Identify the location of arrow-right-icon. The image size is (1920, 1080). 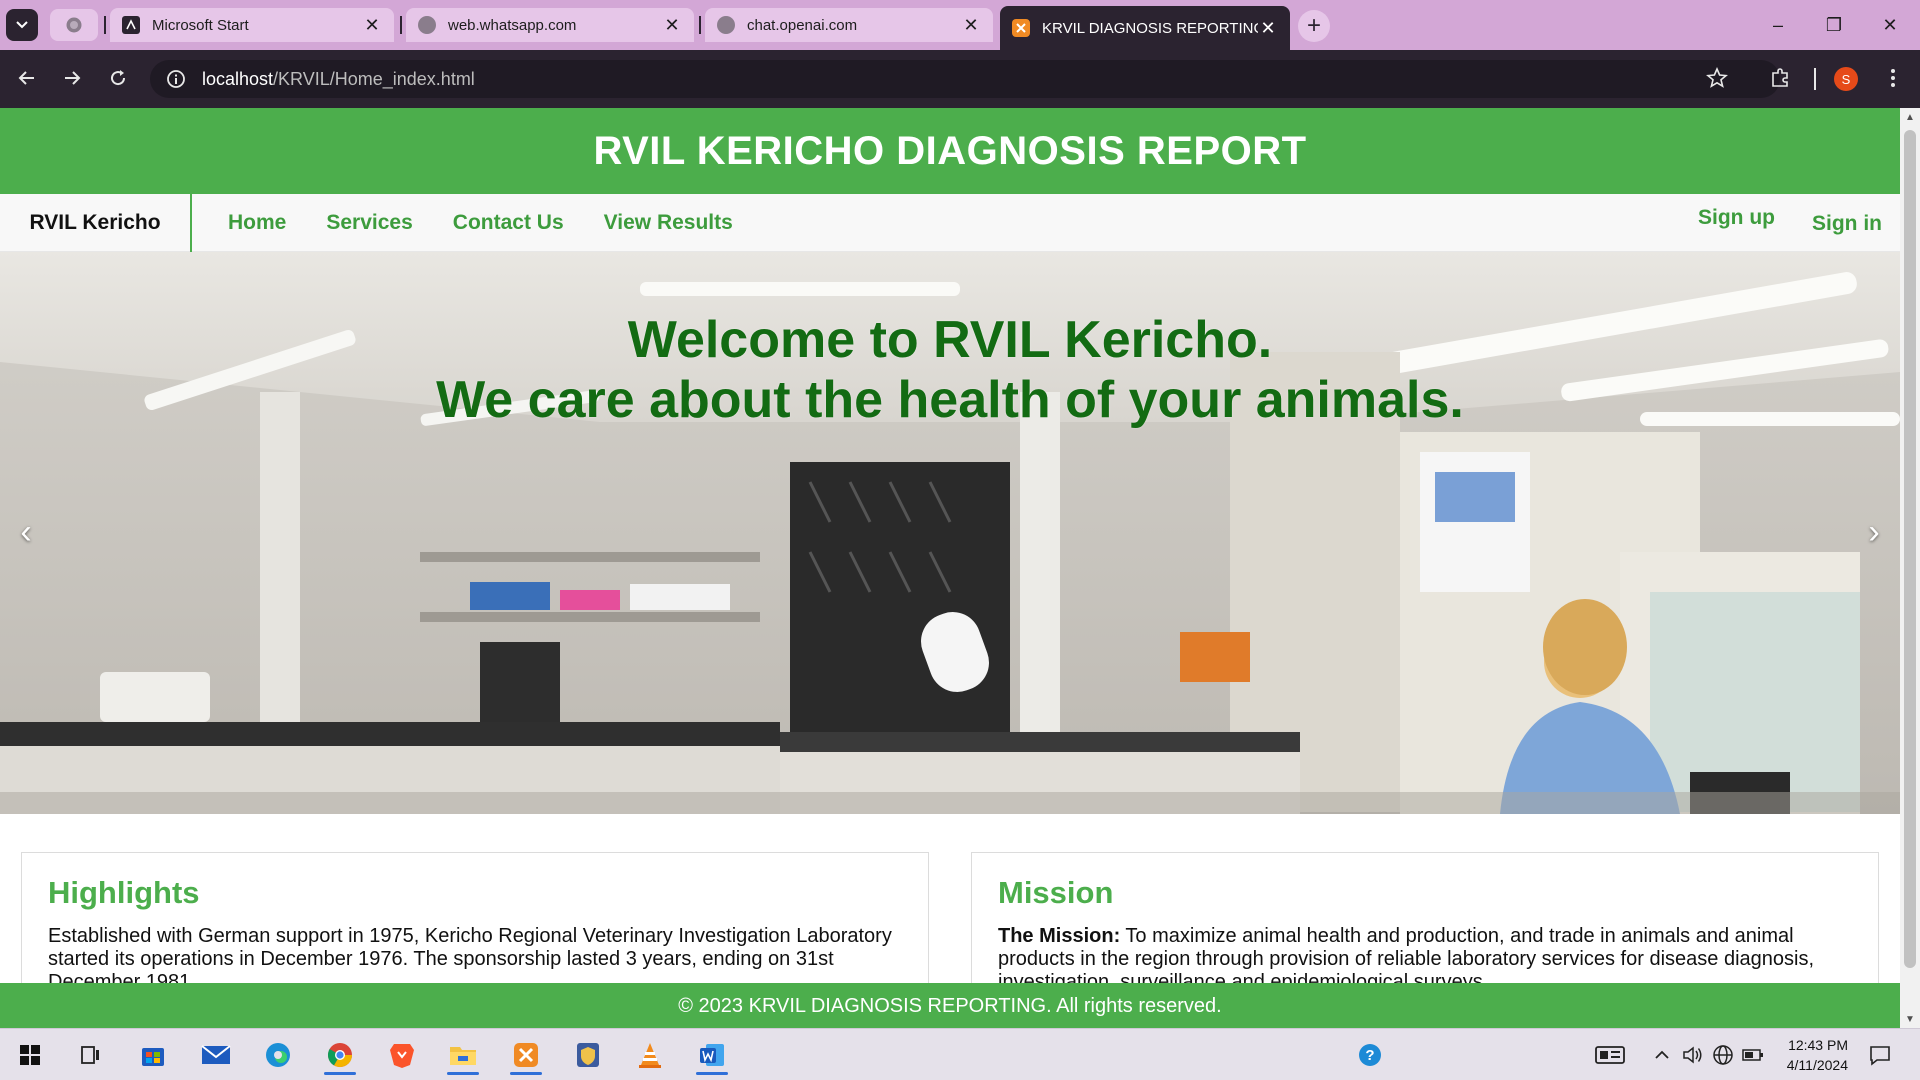
(73, 78).